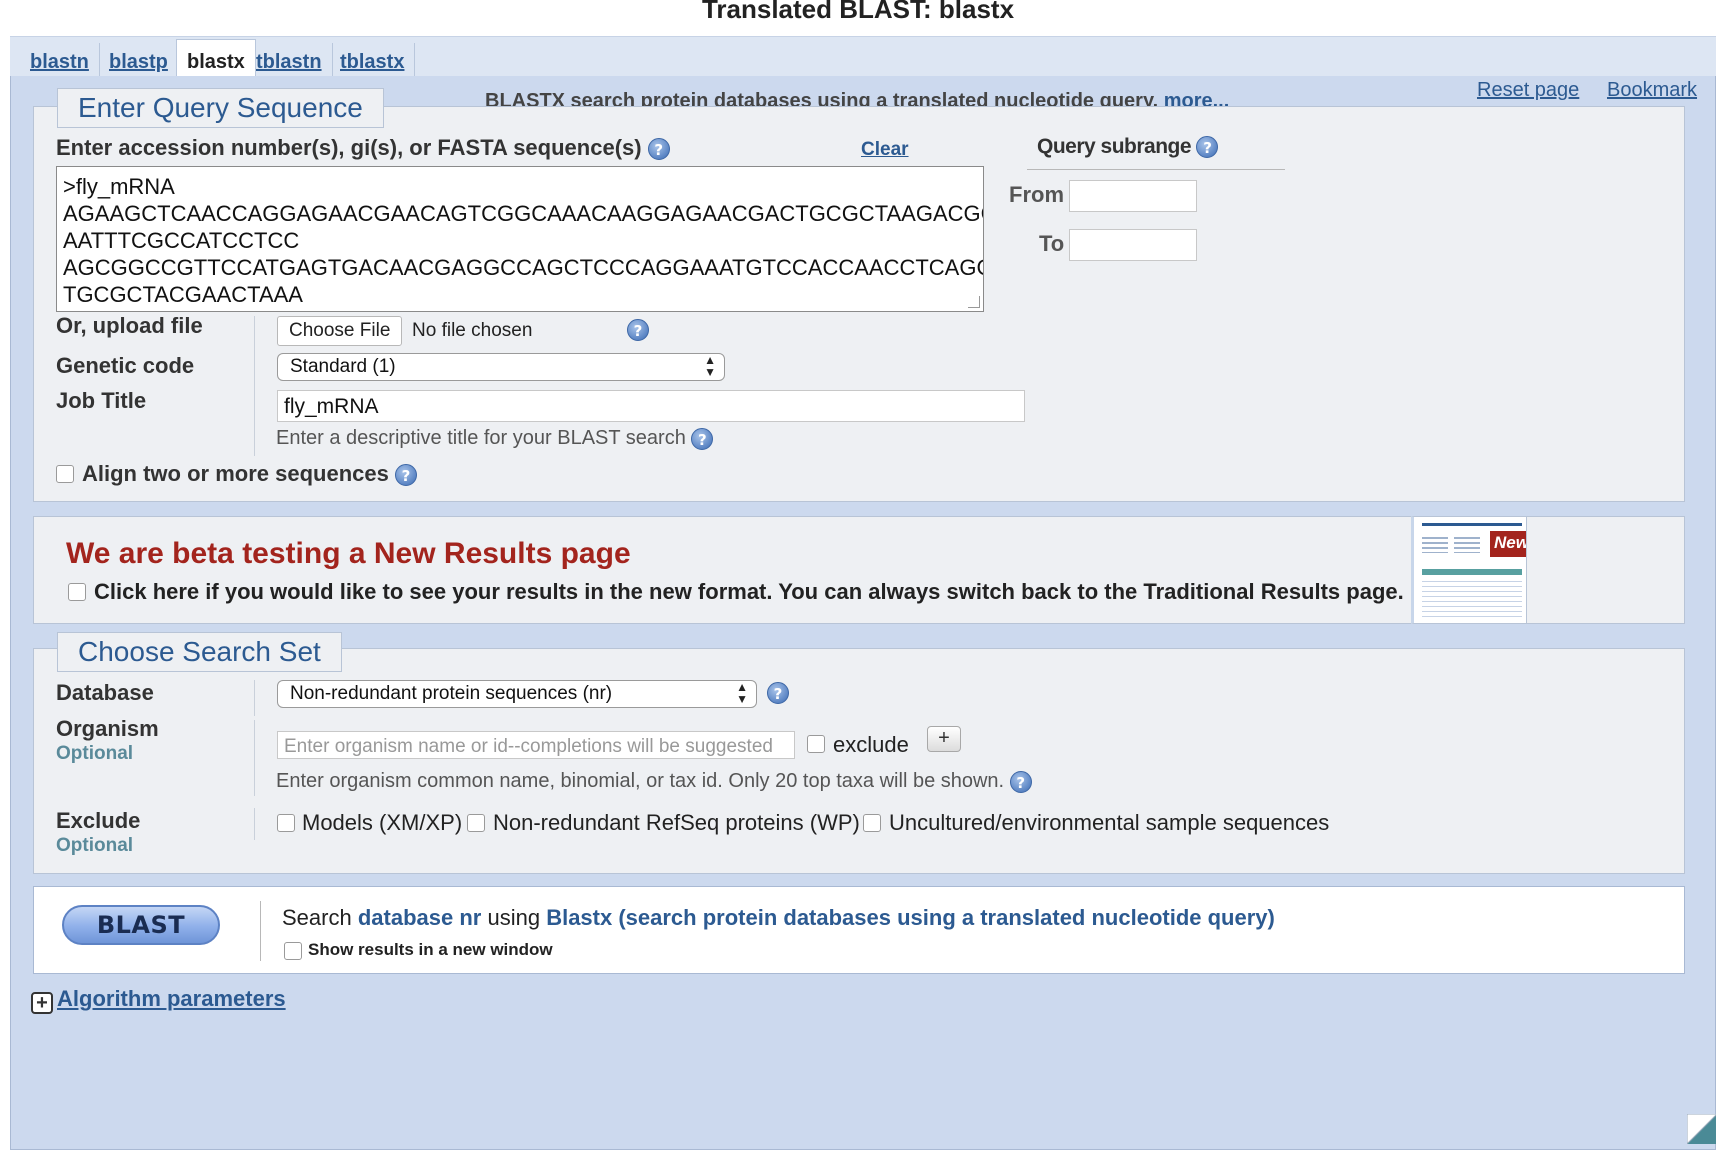 The height and width of the screenshot is (1169, 1716). Describe the element at coordinates (476, 823) in the screenshot. I see `exclude-refseq-checkbox` at that location.